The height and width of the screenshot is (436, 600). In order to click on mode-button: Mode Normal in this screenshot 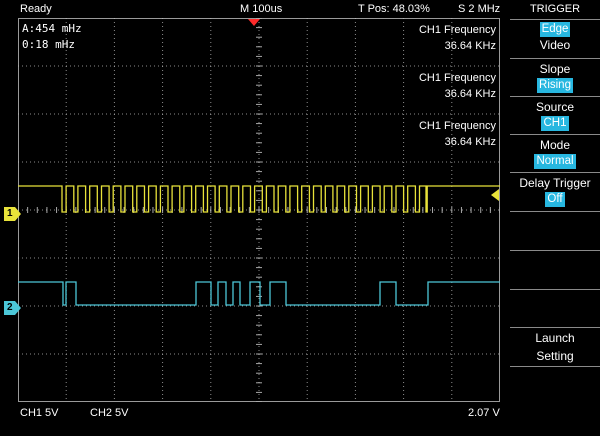, I will do `click(555, 153)`.